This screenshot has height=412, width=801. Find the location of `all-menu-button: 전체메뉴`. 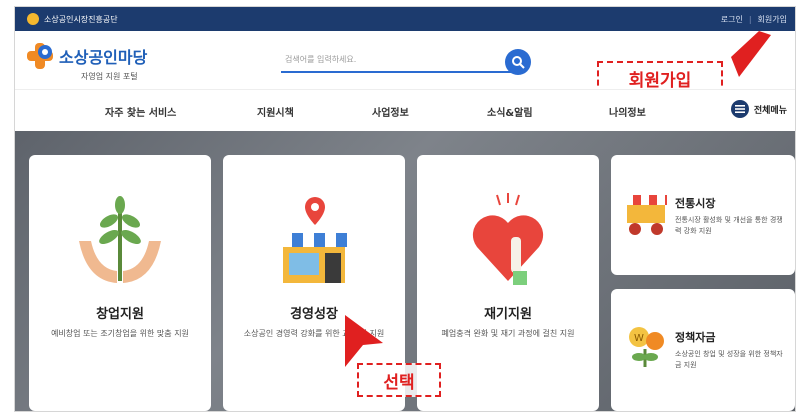

all-menu-button: 전체메뉴 is located at coordinates (758, 109).